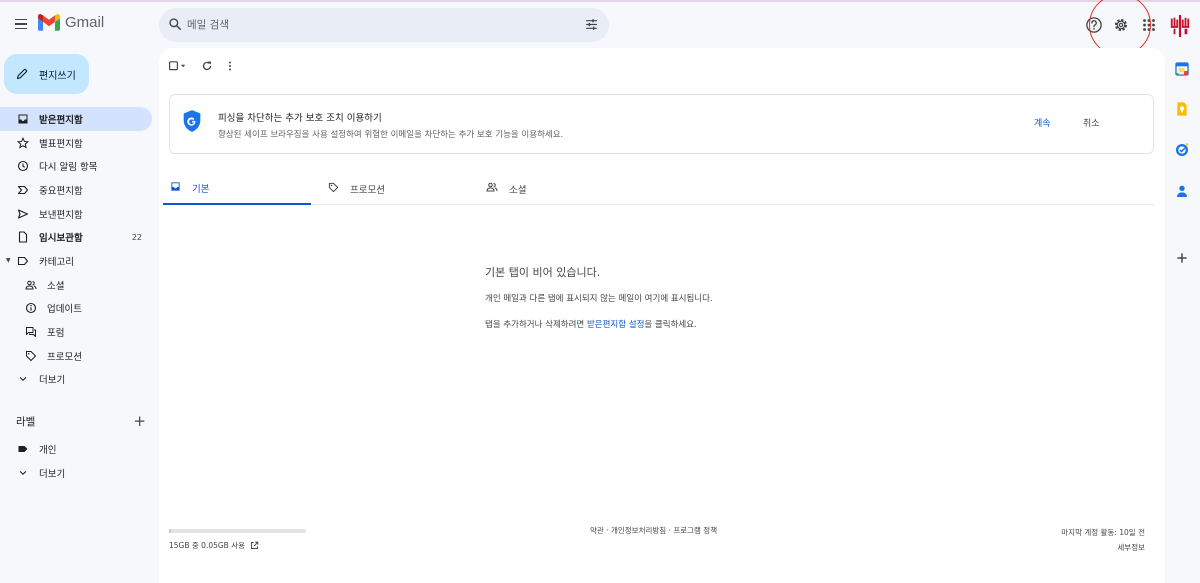  Describe the element at coordinates (8, 260) in the screenshot. I see `expand-caret-icon: ▼` at that location.